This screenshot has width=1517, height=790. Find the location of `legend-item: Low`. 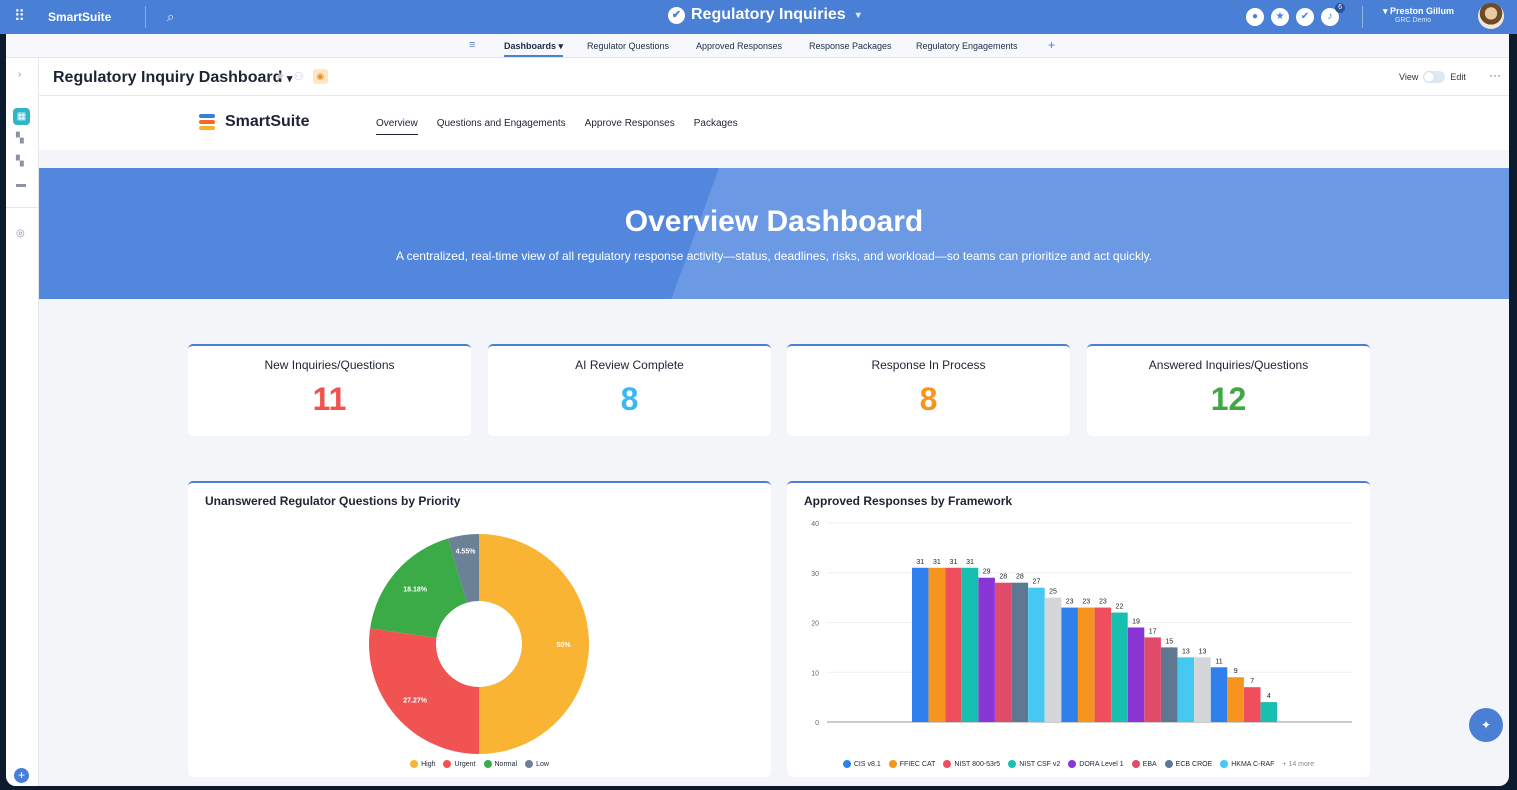

legend-item: Low is located at coordinates (537, 764).